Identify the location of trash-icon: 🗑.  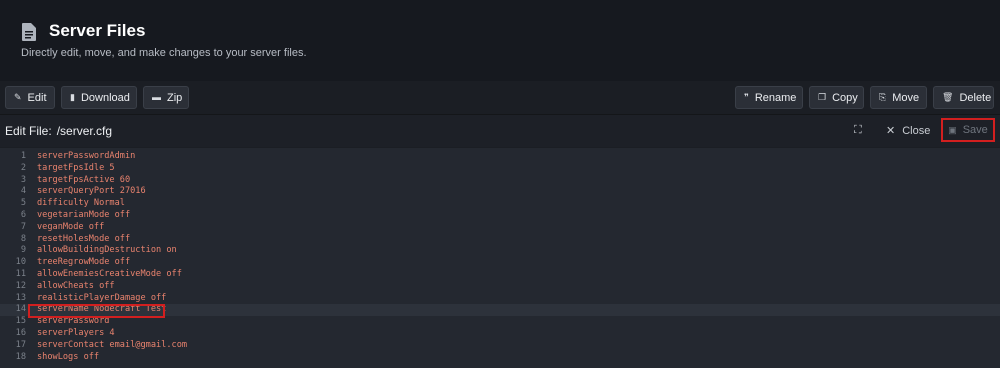
(948, 97).